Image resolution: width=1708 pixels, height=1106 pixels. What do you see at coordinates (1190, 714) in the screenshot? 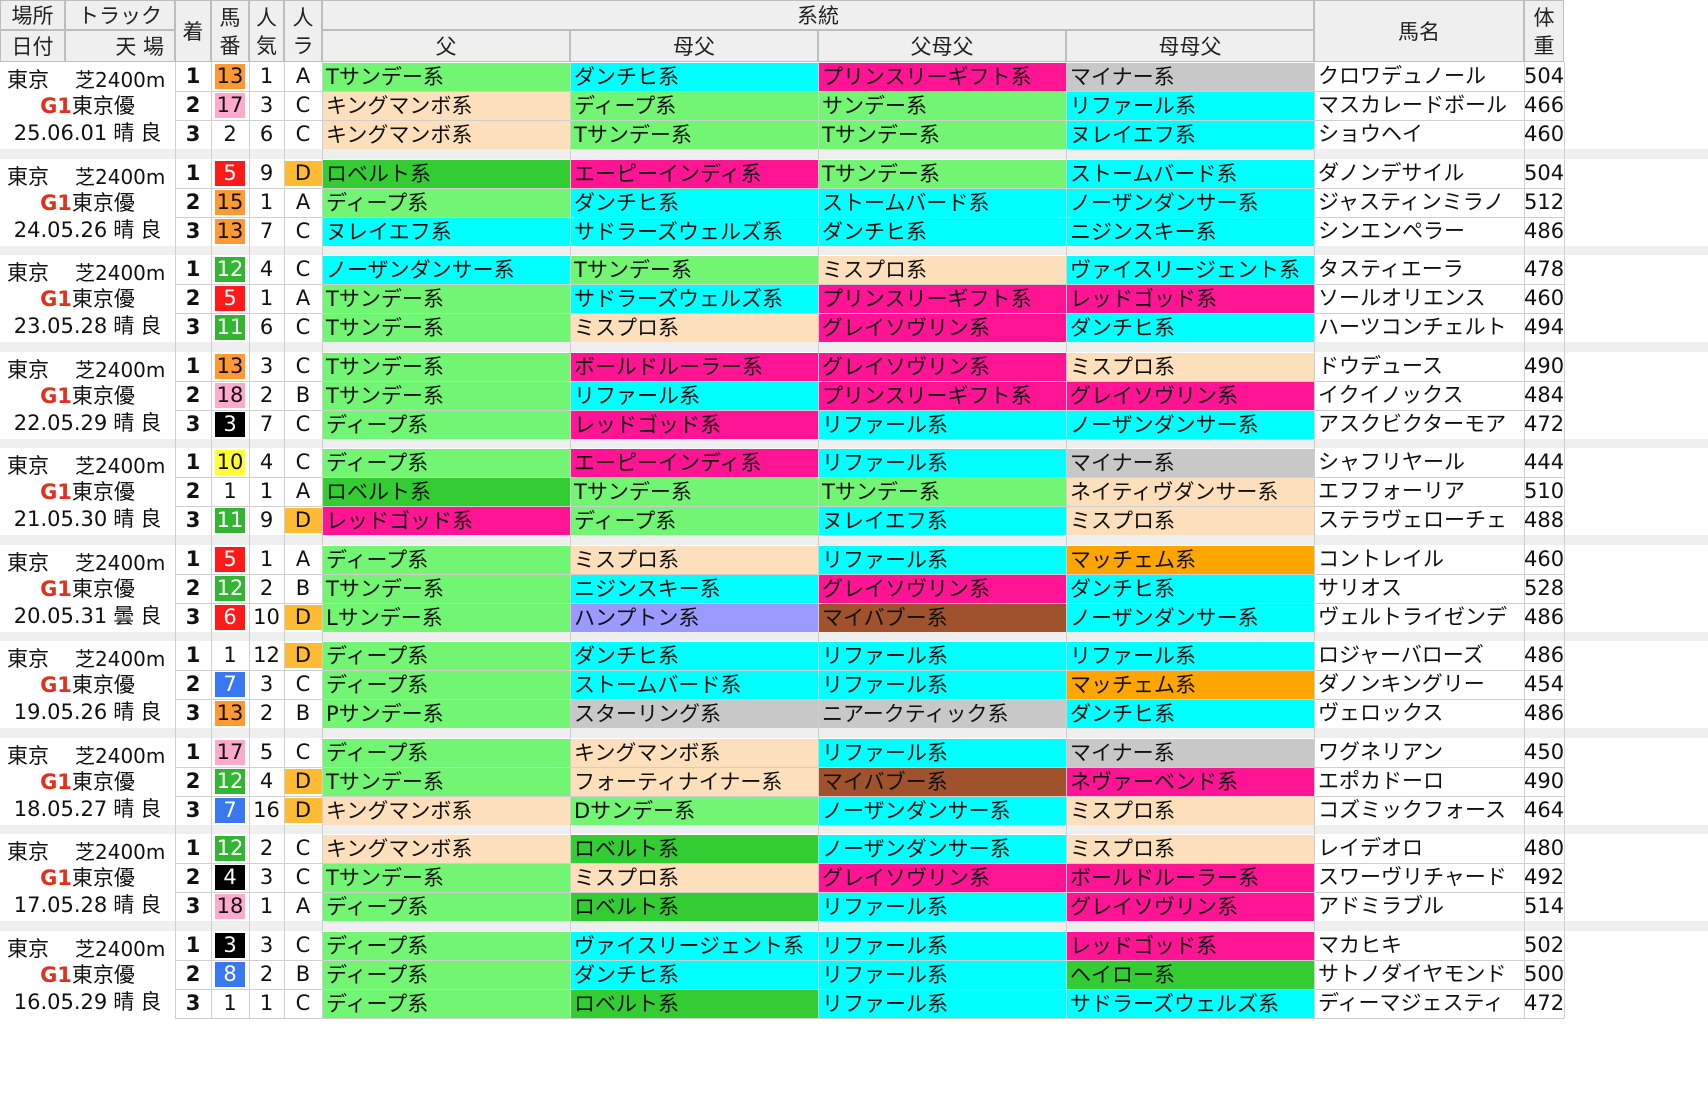
I see `lineage-dam-dam-sire: ダンチヒ系` at bounding box center [1190, 714].